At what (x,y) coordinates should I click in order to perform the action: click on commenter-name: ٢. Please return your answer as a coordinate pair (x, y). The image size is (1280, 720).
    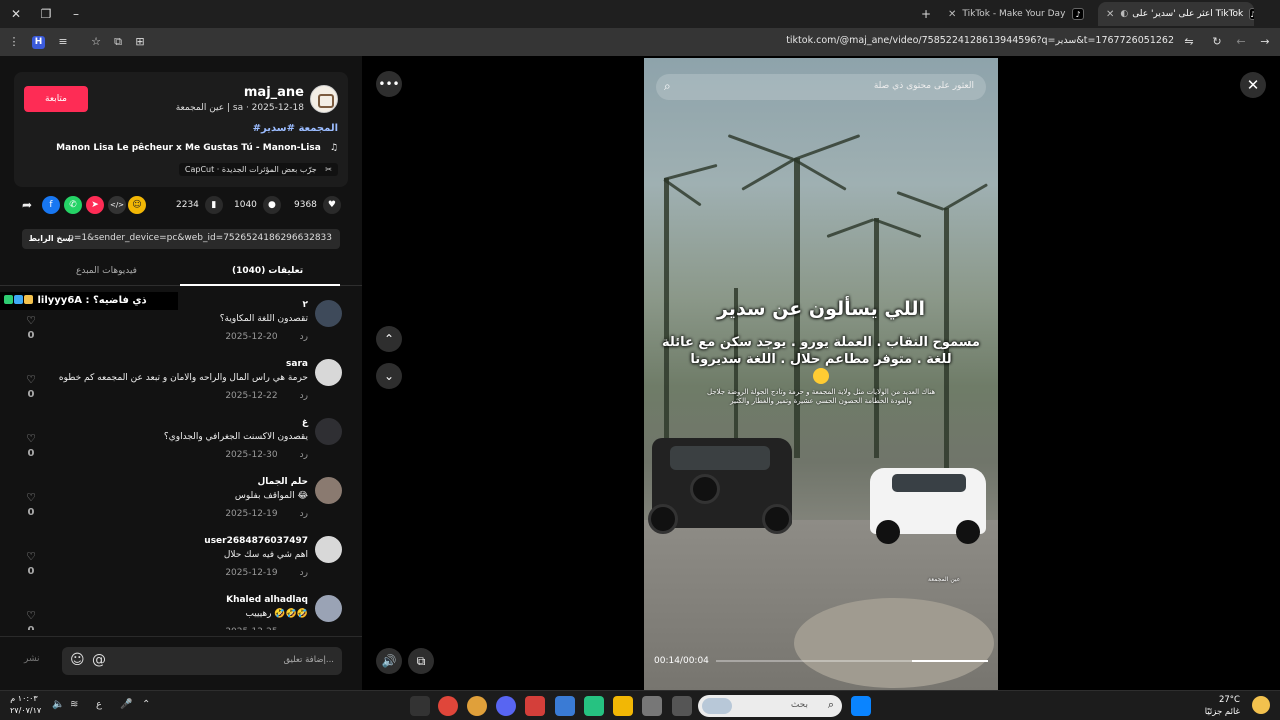
    Looking at the image, I should click on (306, 305).